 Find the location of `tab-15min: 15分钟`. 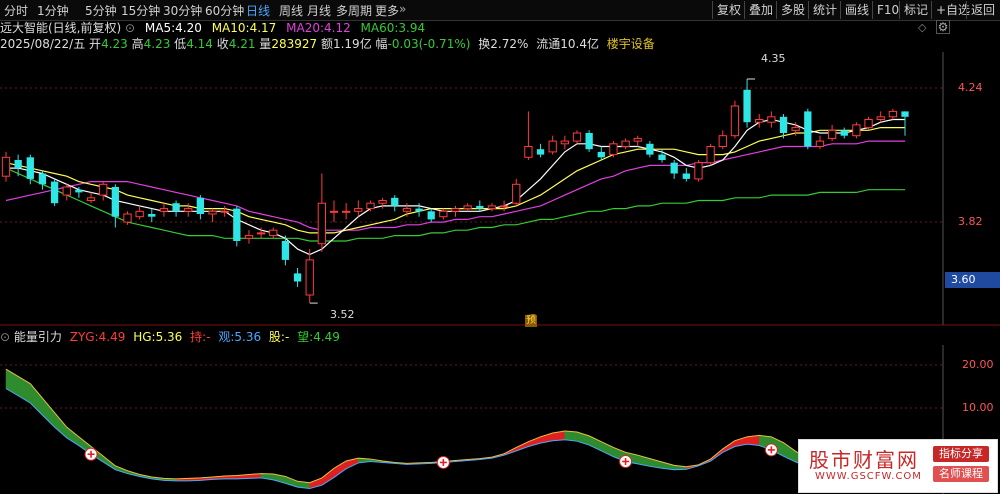

tab-15min: 15分钟 is located at coordinates (140, 10).